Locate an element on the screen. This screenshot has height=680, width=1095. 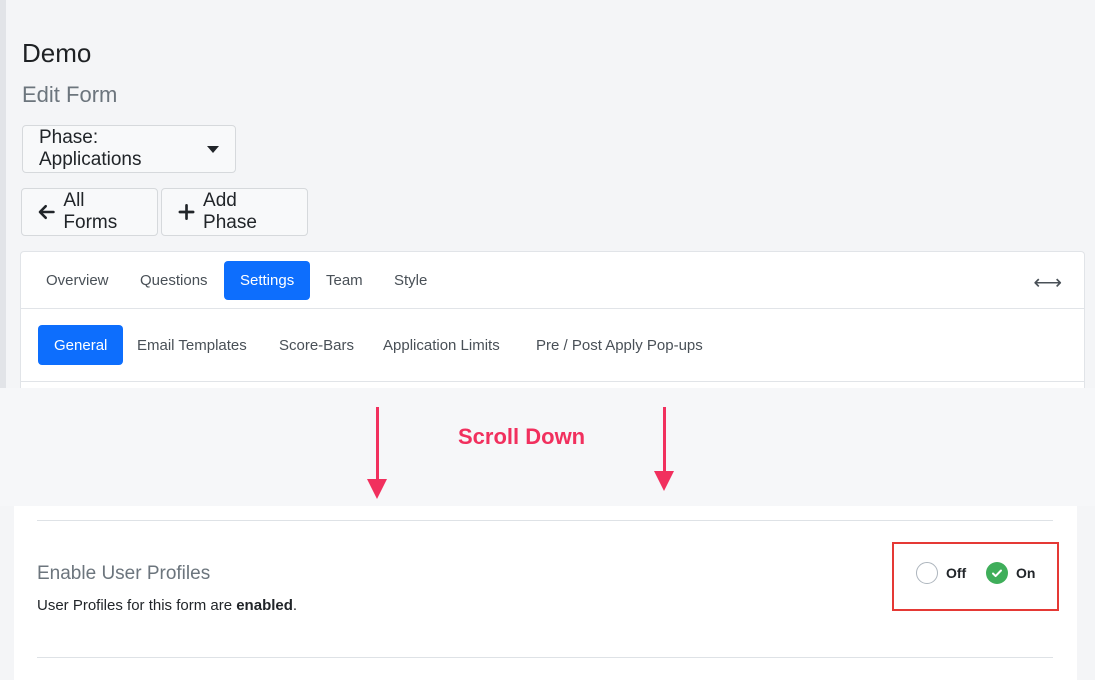
scroll-down-label: Scroll Down is located at coordinates (522, 436).